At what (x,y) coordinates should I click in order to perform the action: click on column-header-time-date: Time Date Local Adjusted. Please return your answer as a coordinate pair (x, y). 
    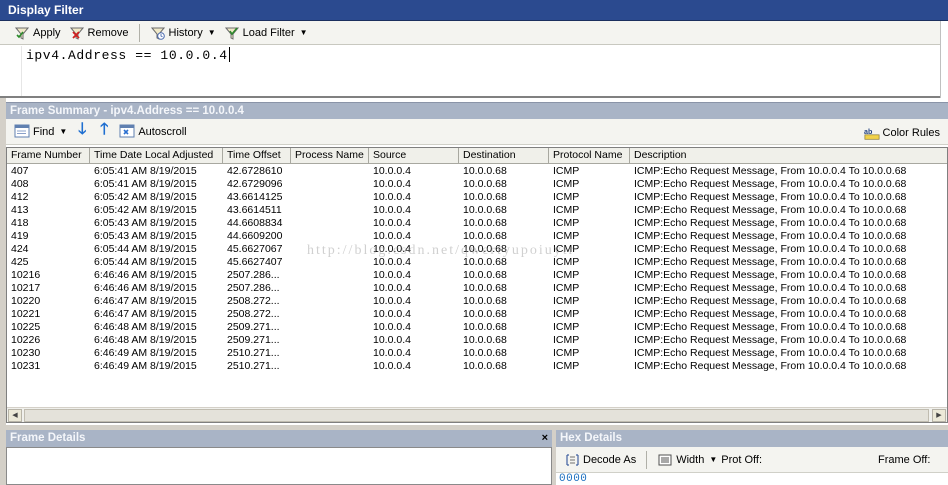
    Looking at the image, I should click on (156, 156).